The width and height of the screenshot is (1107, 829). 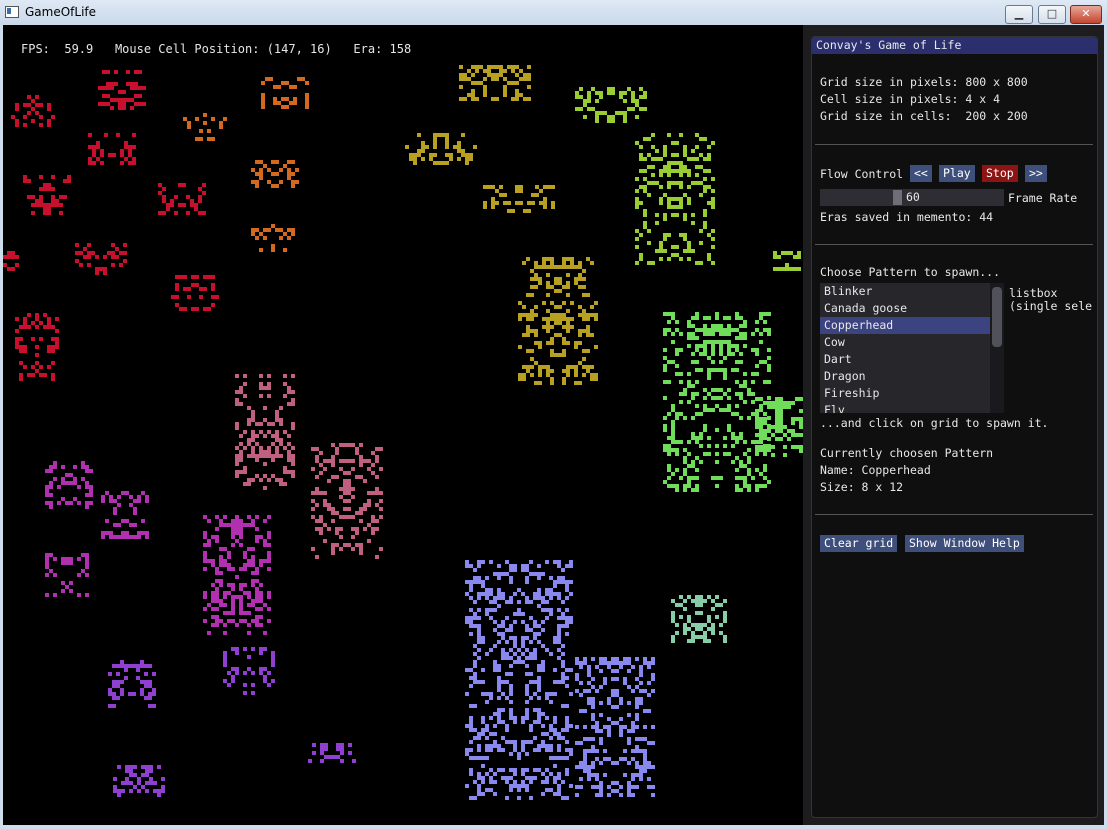 What do you see at coordinates (954, 45) in the screenshot?
I see `panel-title-bar: Convay's Game of Life` at bounding box center [954, 45].